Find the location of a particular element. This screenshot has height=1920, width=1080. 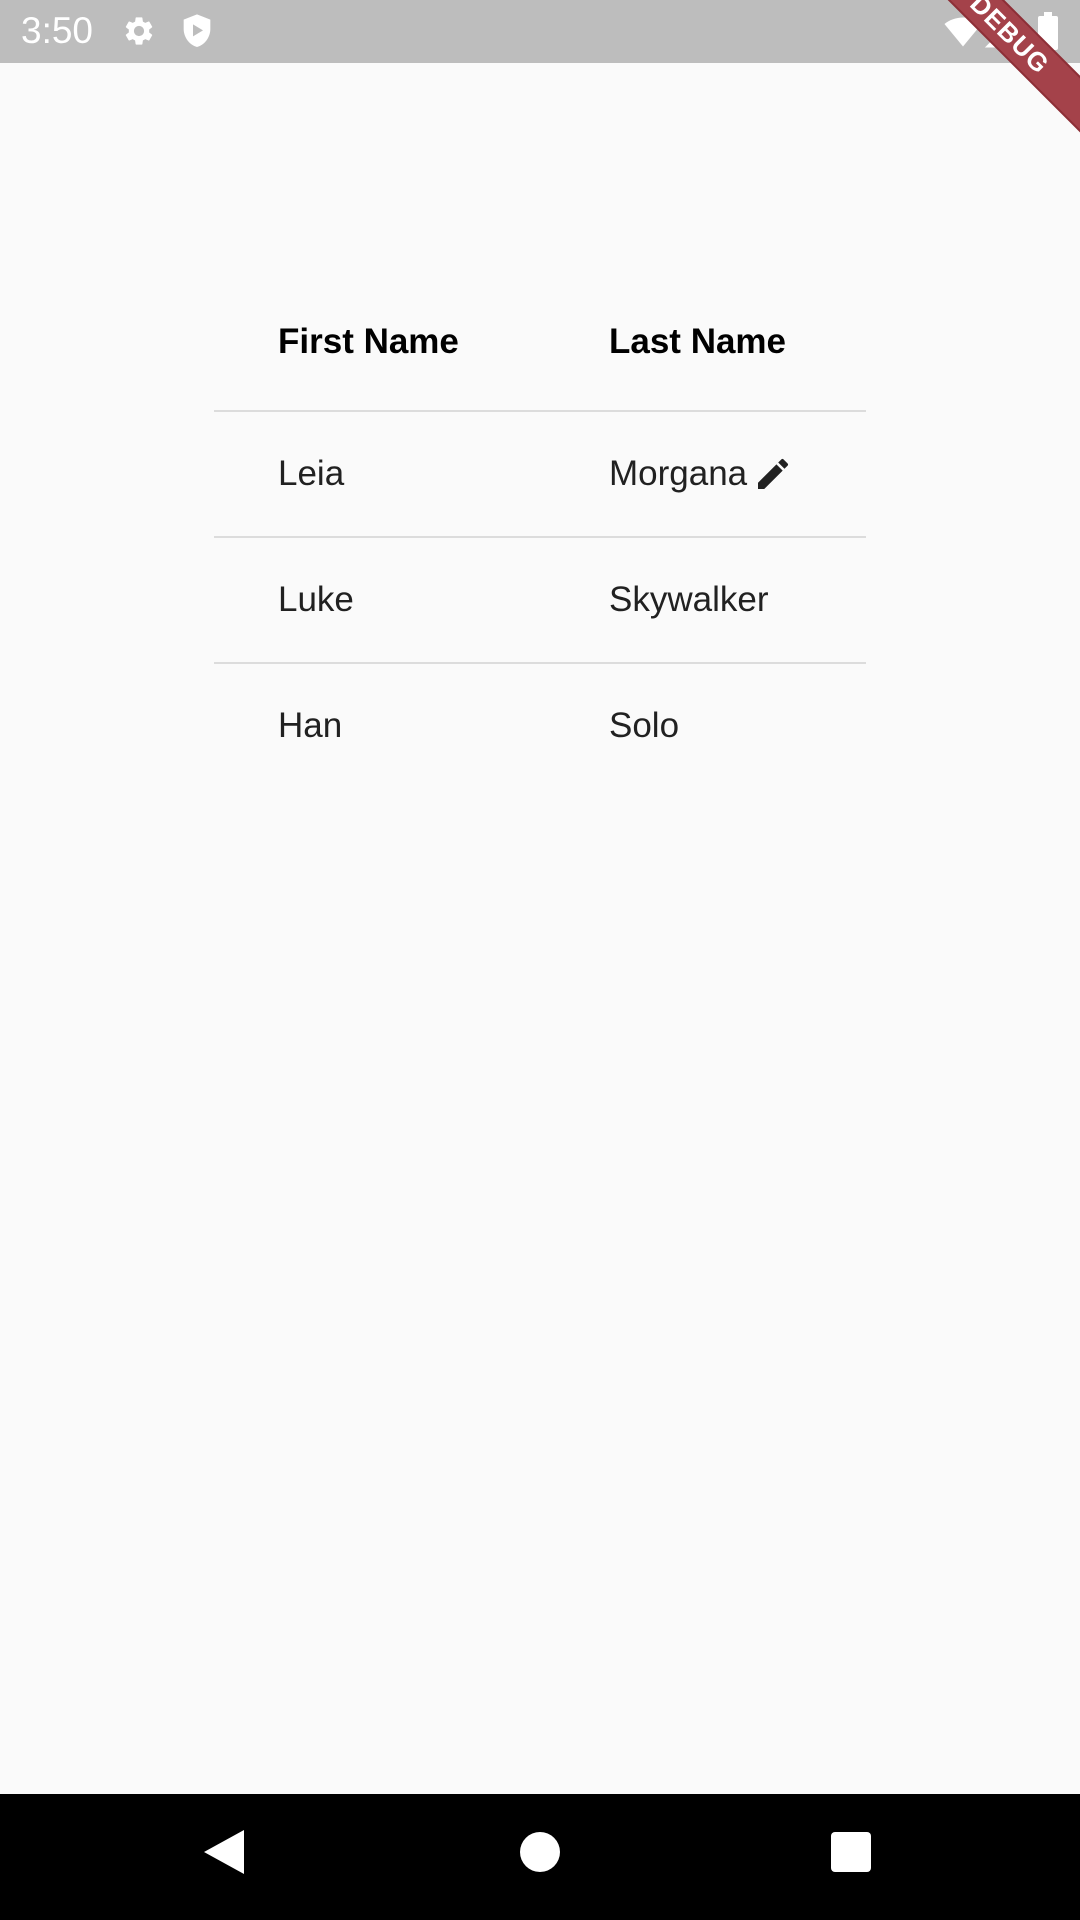

column-header-first-name: First Name is located at coordinates (368, 342).